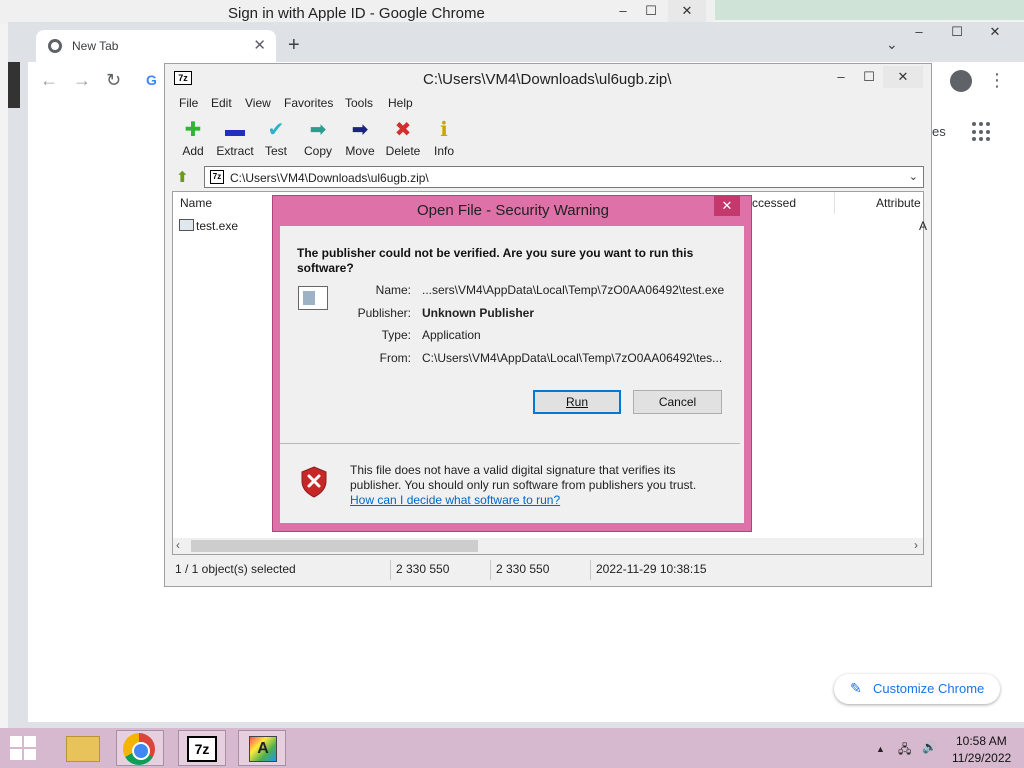  I want to click on folder-icon, so click(83, 749).